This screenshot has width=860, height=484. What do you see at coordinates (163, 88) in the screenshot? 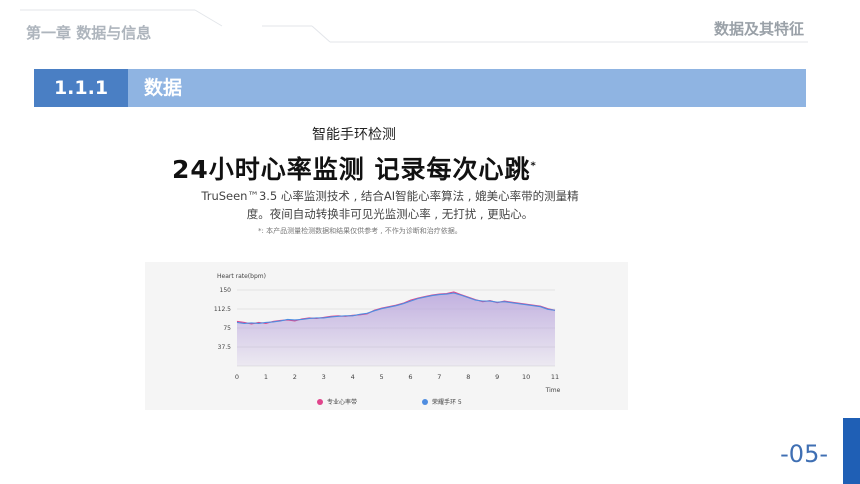
I see `section-title: 数据` at bounding box center [163, 88].